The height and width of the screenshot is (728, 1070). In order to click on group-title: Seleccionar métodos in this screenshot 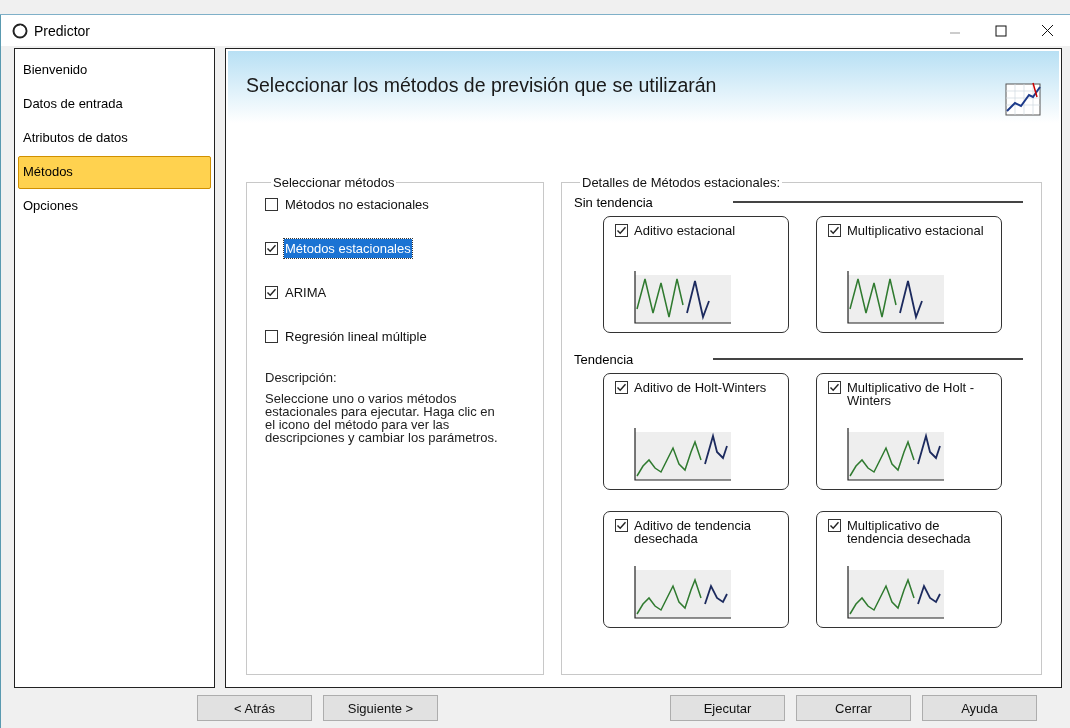, I will do `click(334, 182)`.